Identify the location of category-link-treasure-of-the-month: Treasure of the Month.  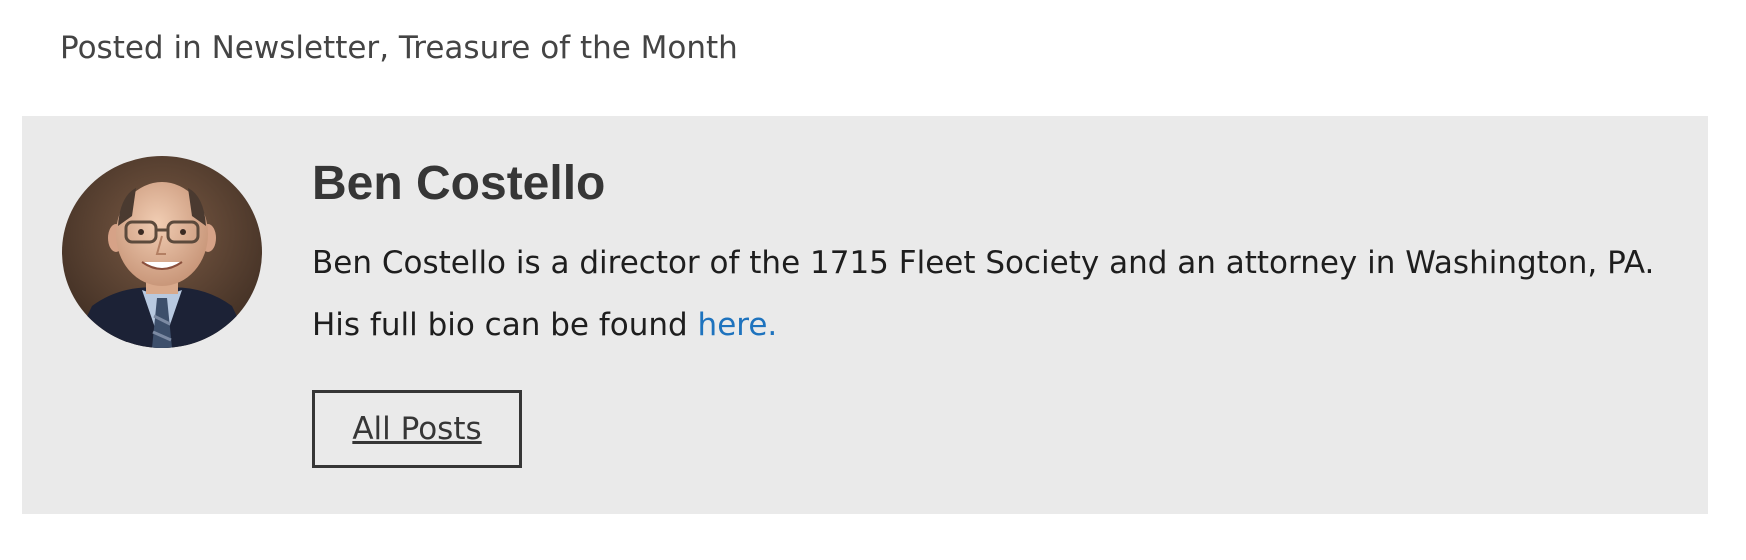
(568, 48).